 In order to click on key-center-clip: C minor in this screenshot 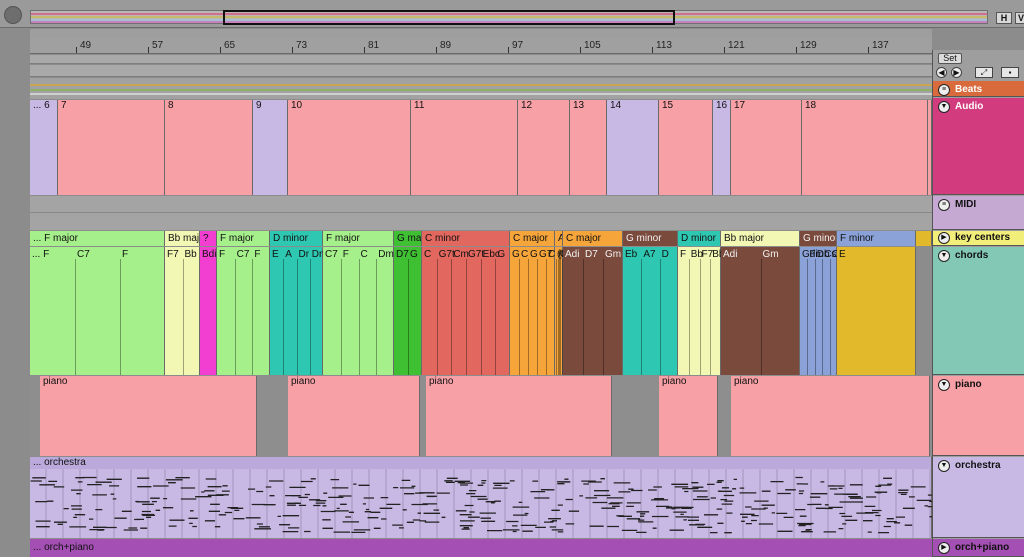, I will do `click(466, 238)`.